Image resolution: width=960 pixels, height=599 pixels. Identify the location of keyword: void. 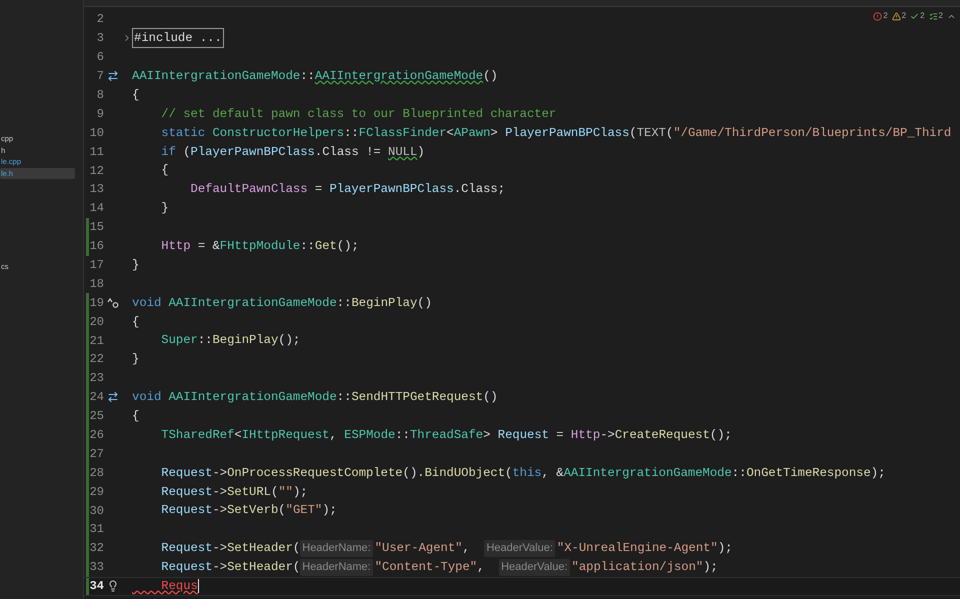
(147, 303).